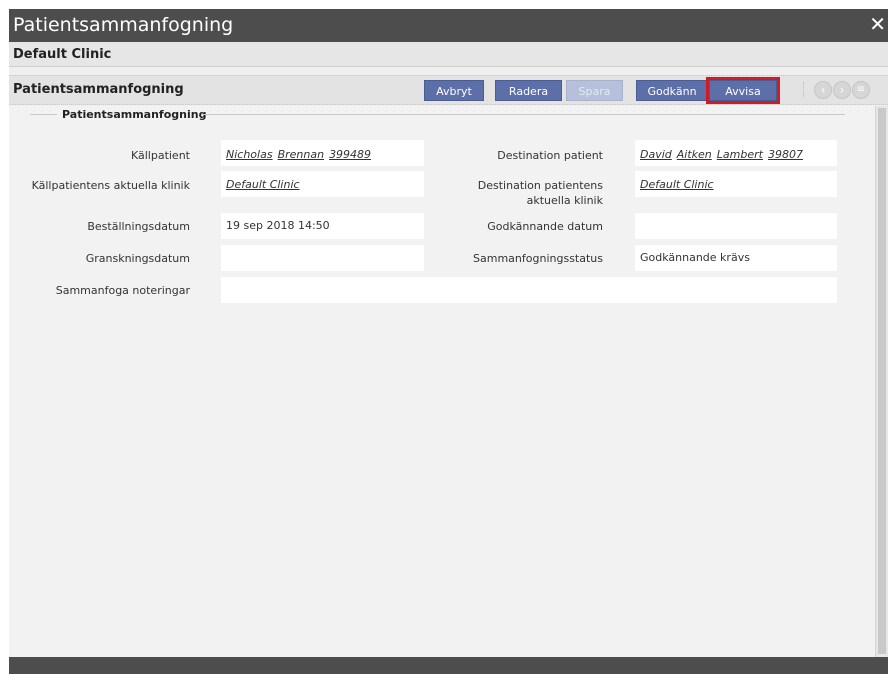 Image resolution: width=888 pixels, height=674 pixels. I want to click on destination-patient-first-name-link: David, so click(656, 154).